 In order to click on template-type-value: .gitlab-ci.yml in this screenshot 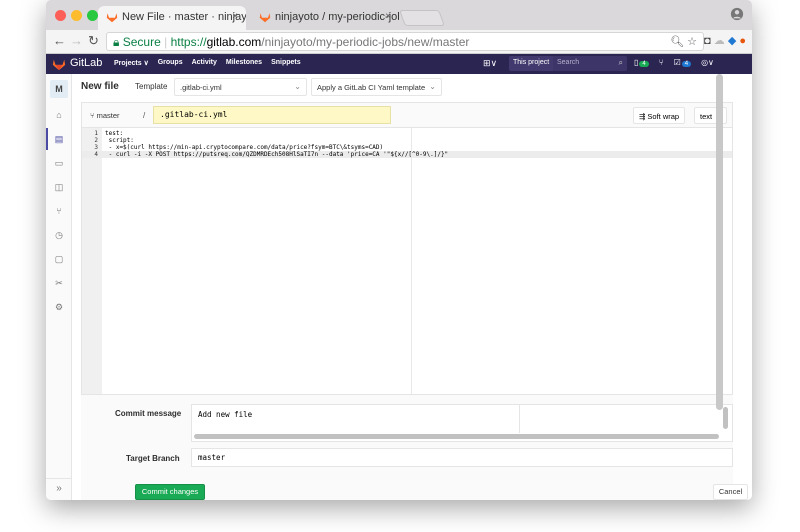, I will do `click(201, 87)`.